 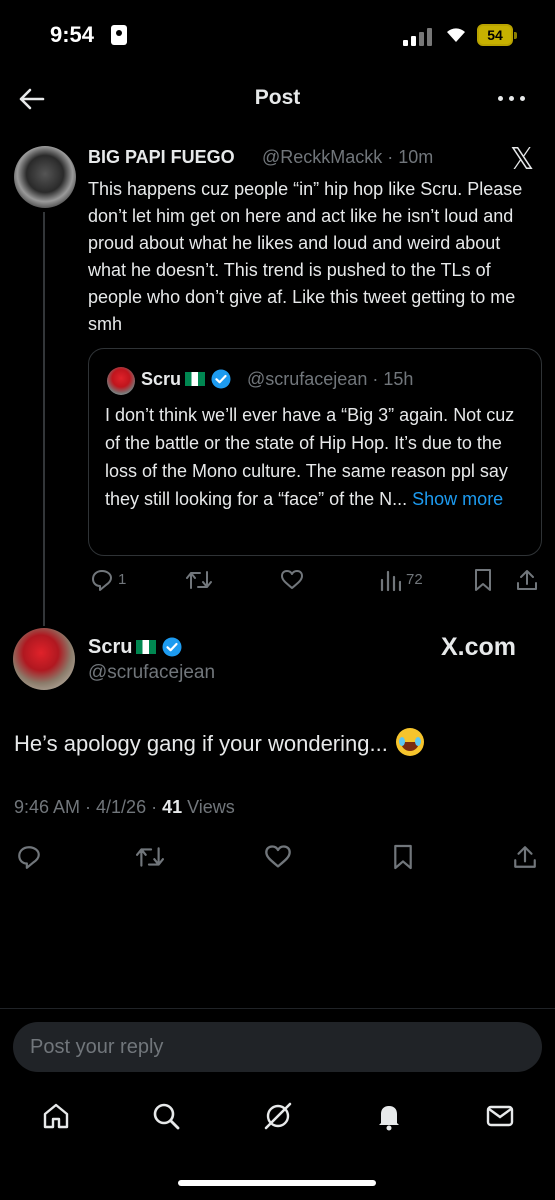 What do you see at coordinates (56, 1116) in the screenshot?
I see `home-icon` at bounding box center [56, 1116].